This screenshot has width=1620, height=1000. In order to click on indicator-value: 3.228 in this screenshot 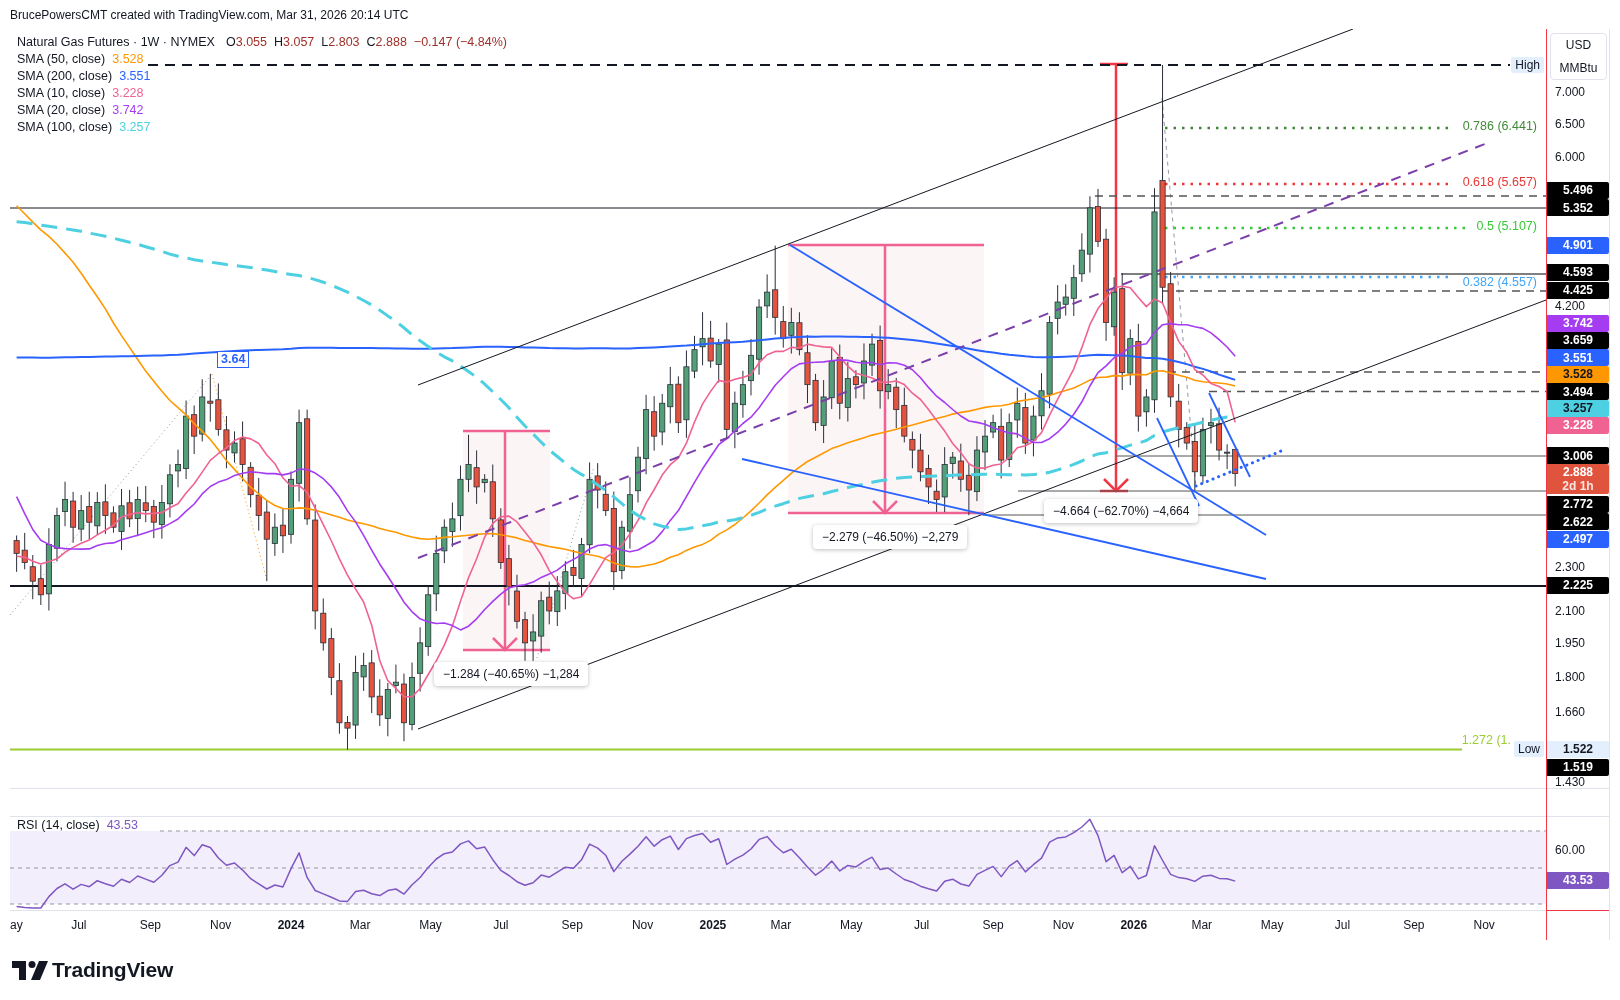, I will do `click(128, 92)`.